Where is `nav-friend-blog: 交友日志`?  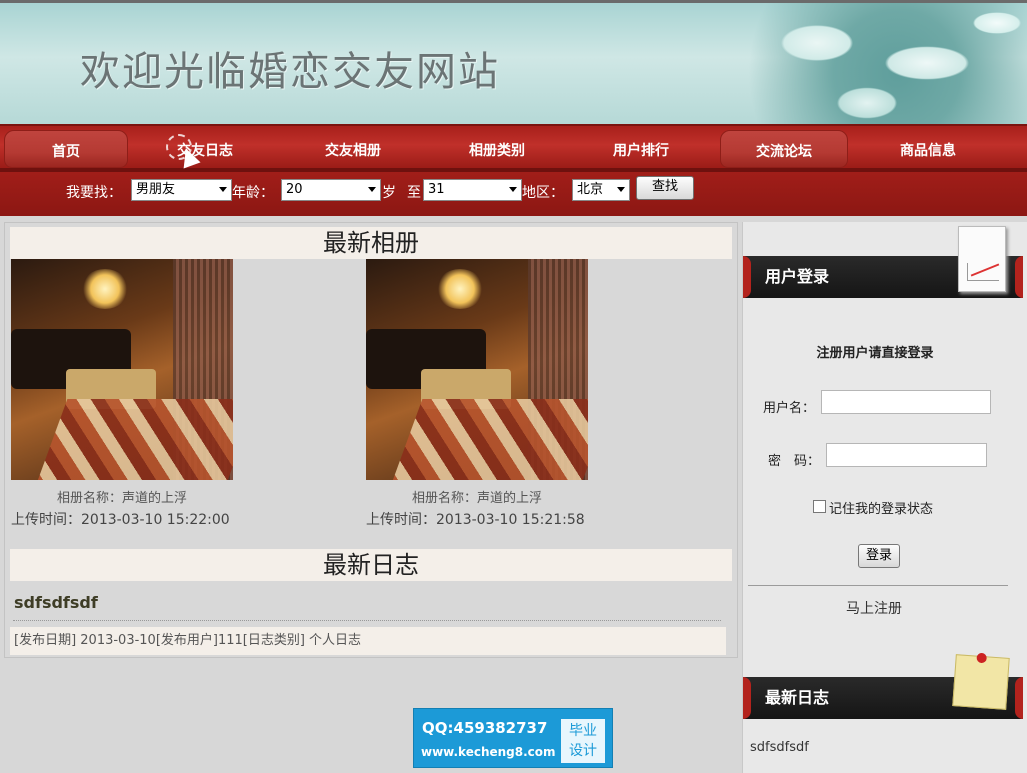 nav-friend-blog: 交友日志 is located at coordinates (205, 149).